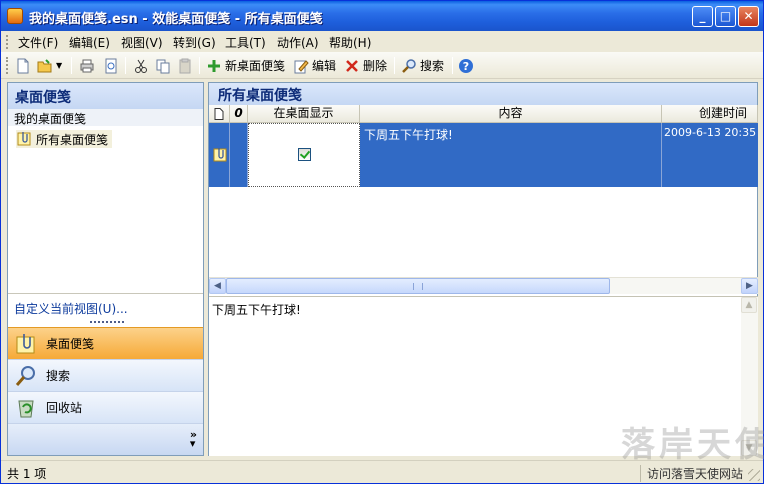 The image size is (764, 484). I want to click on tree-item-label: 所有桌面便笺, so click(72, 139).